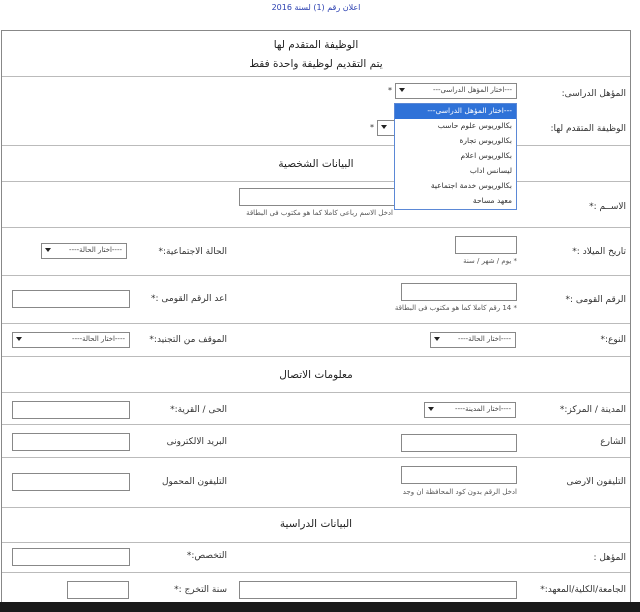 The image size is (640, 612). What do you see at coordinates (316, 7) in the screenshot?
I see `notice-text: اعلان رقم (1) لسنة 2016` at bounding box center [316, 7].